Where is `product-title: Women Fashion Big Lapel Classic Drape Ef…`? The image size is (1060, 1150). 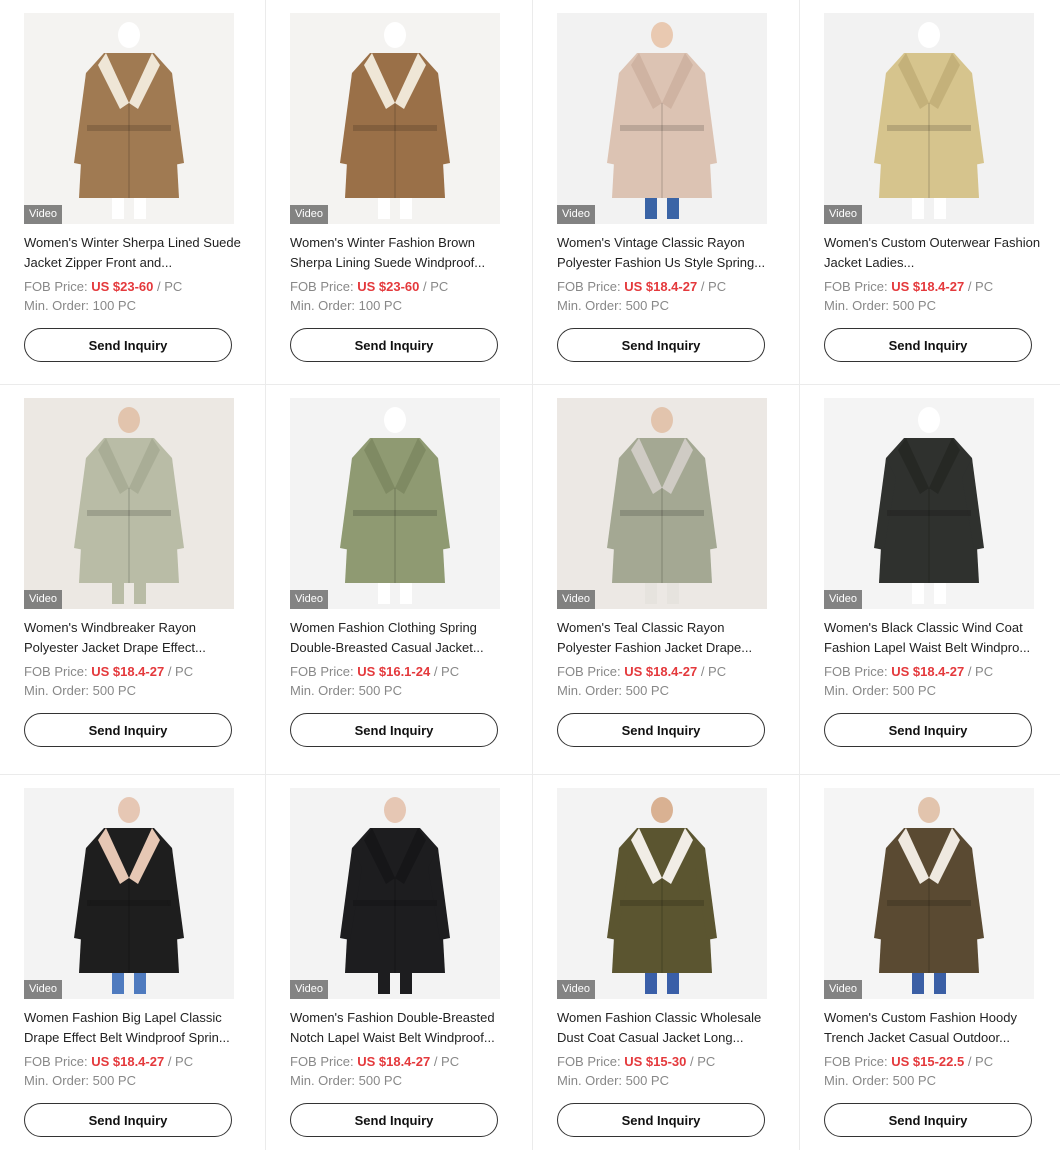 product-title: Women Fashion Big Lapel Classic Drape Ef… is located at coordinates (133, 1028).